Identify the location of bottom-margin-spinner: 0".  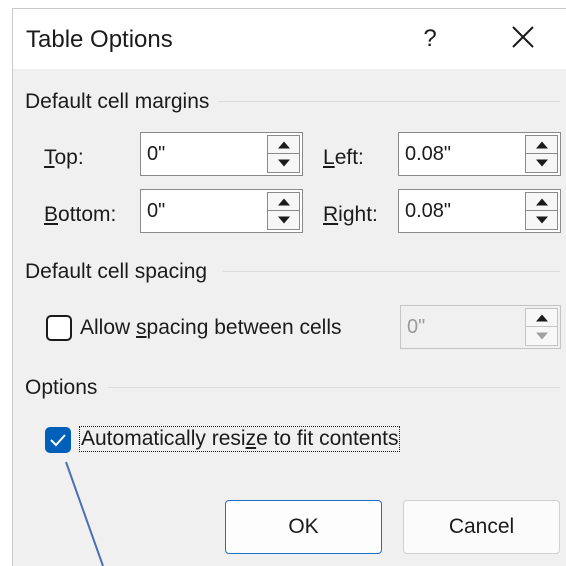
(221, 211).